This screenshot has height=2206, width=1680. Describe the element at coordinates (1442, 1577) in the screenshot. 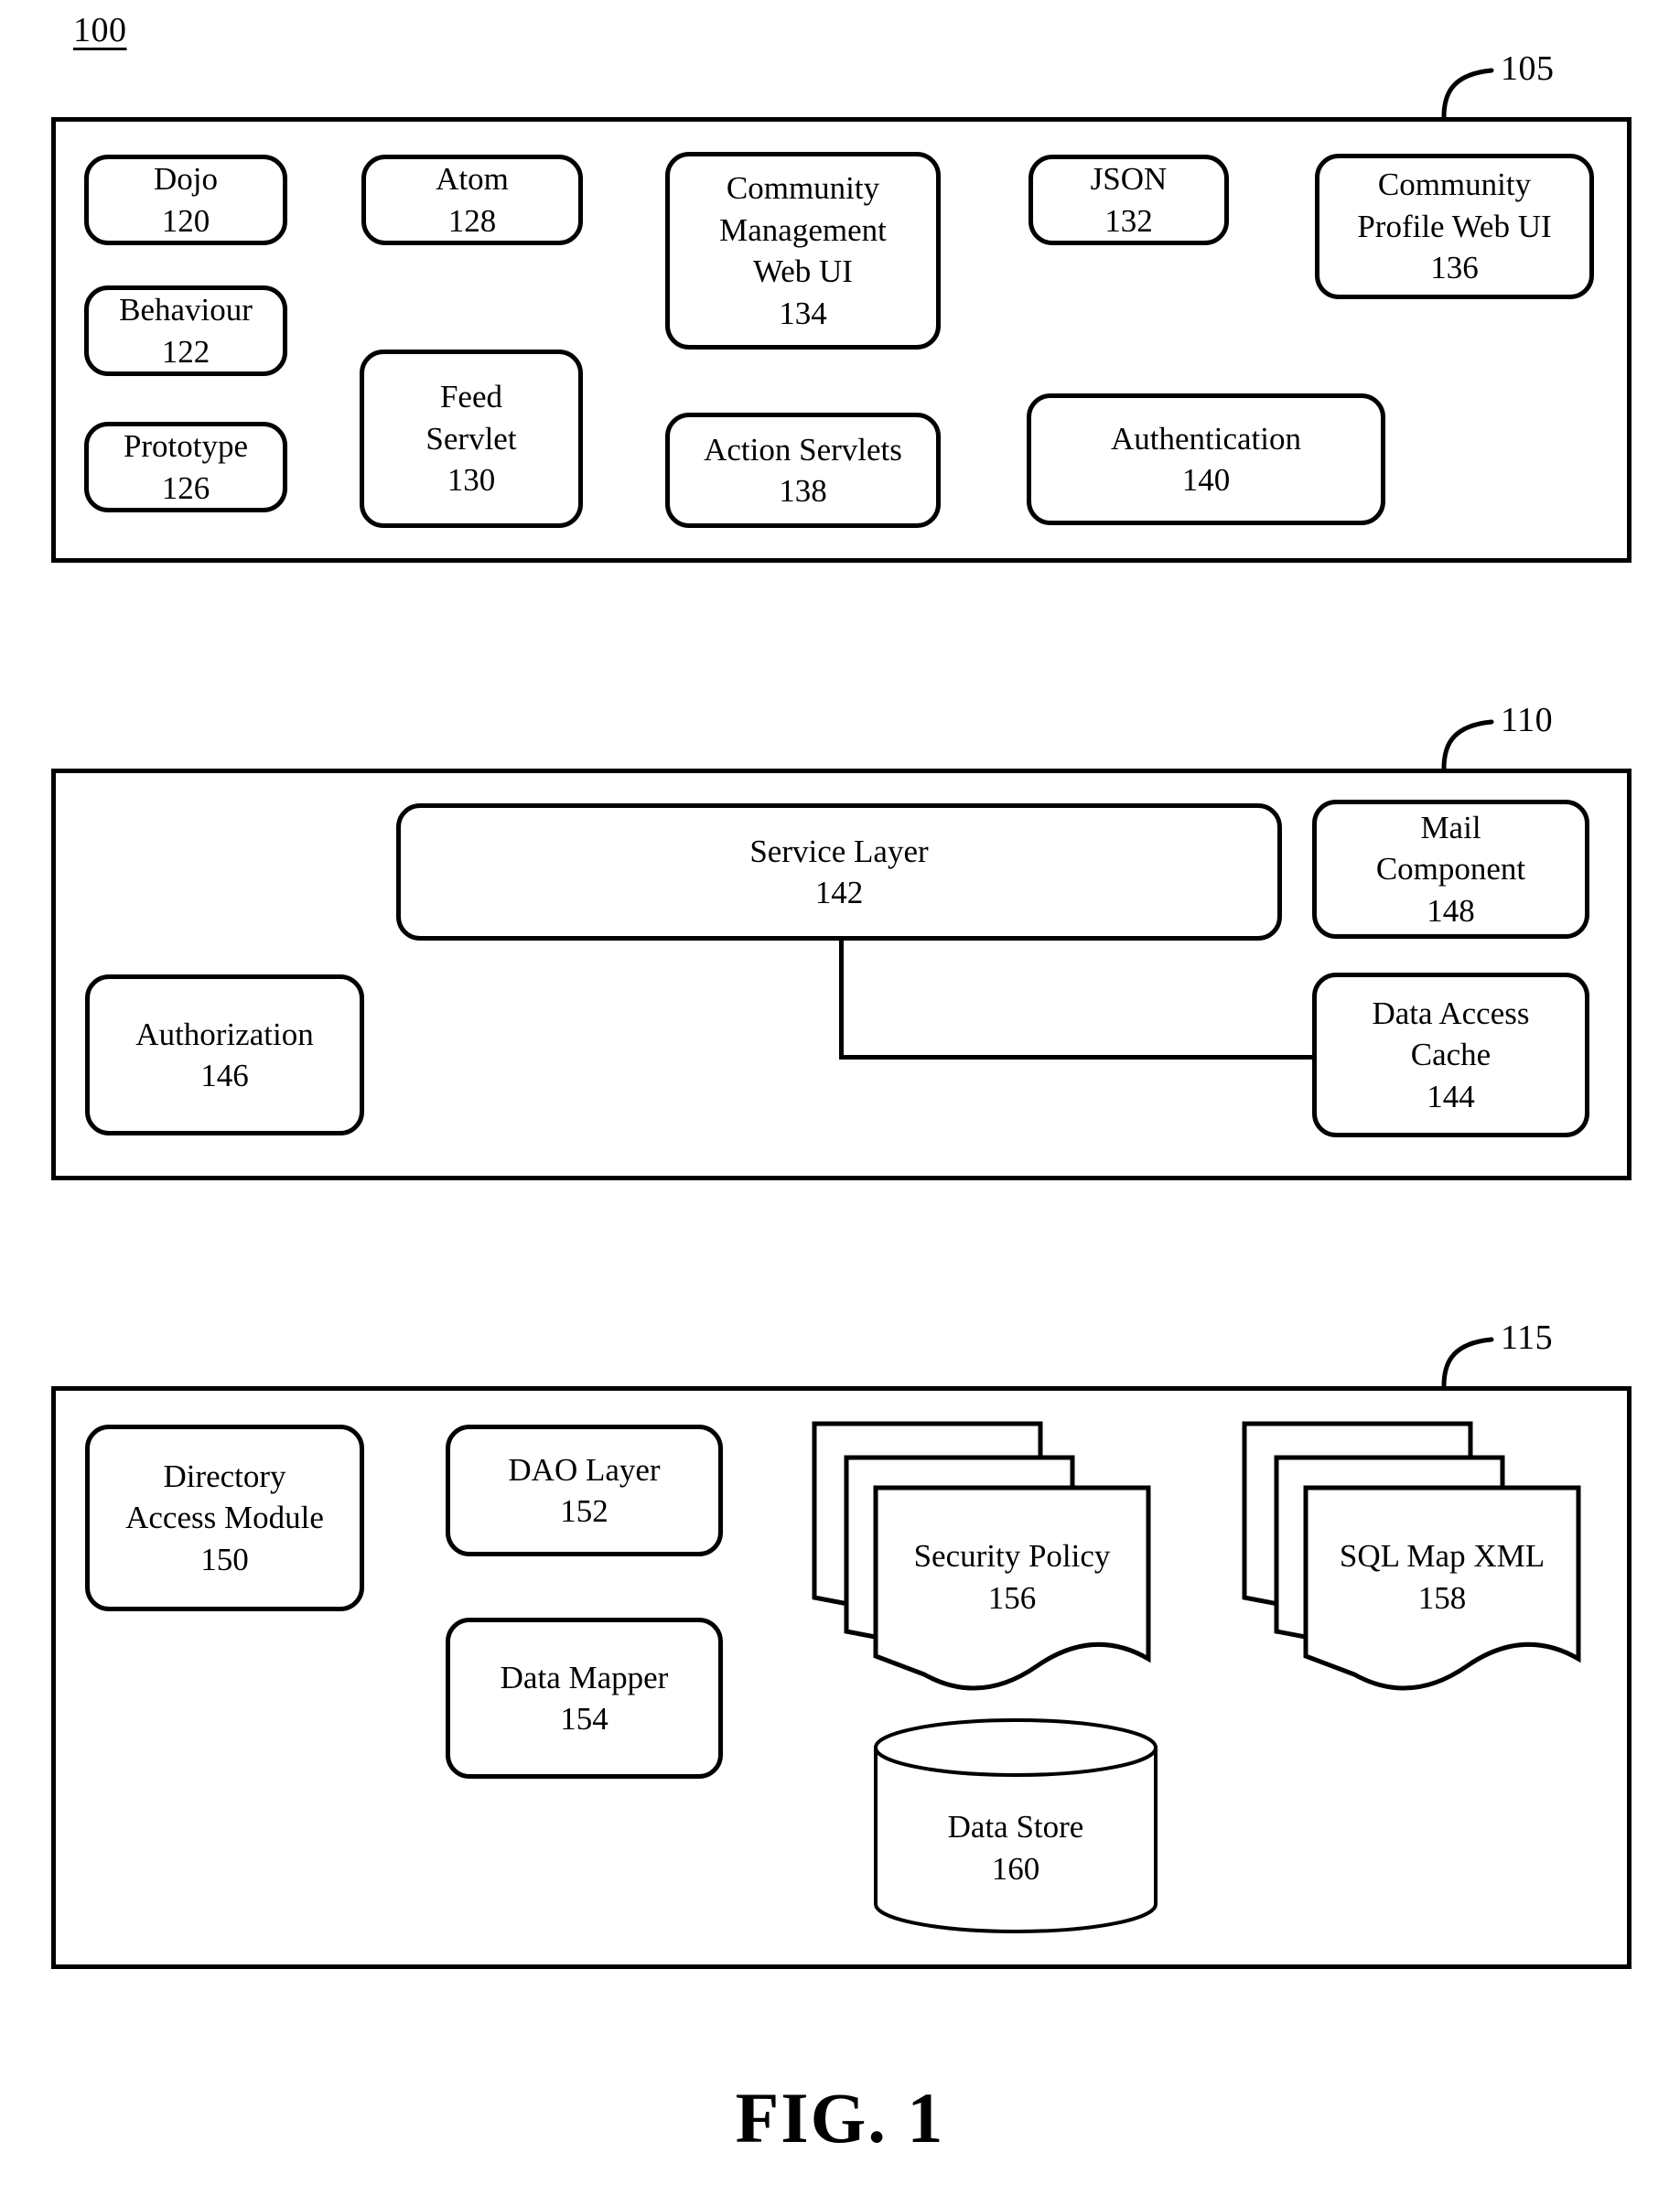

I see `stack-sql-map-xml-text: SQL Map XML 158` at that location.